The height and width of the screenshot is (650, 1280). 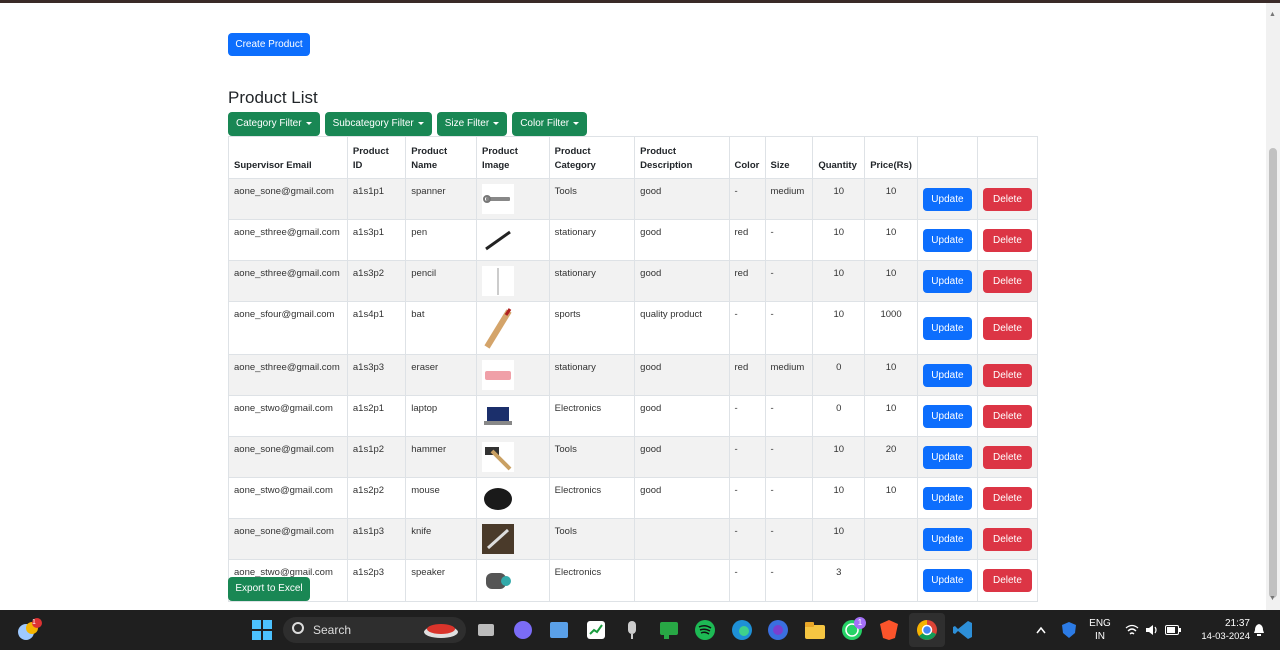 I want to click on category-filter-button: Category Filter, so click(x=274, y=124).